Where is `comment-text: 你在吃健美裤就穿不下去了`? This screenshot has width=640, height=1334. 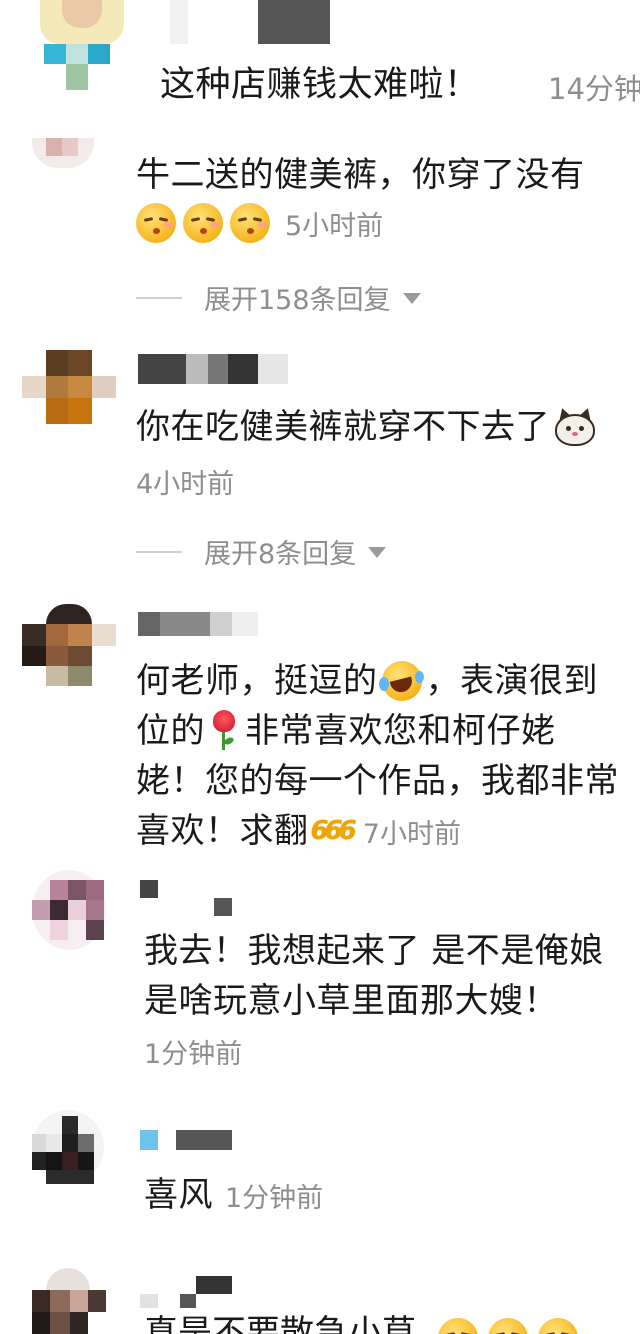 comment-text: 你在吃健美裤就穿不下去了 is located at coordinates (343, 427).